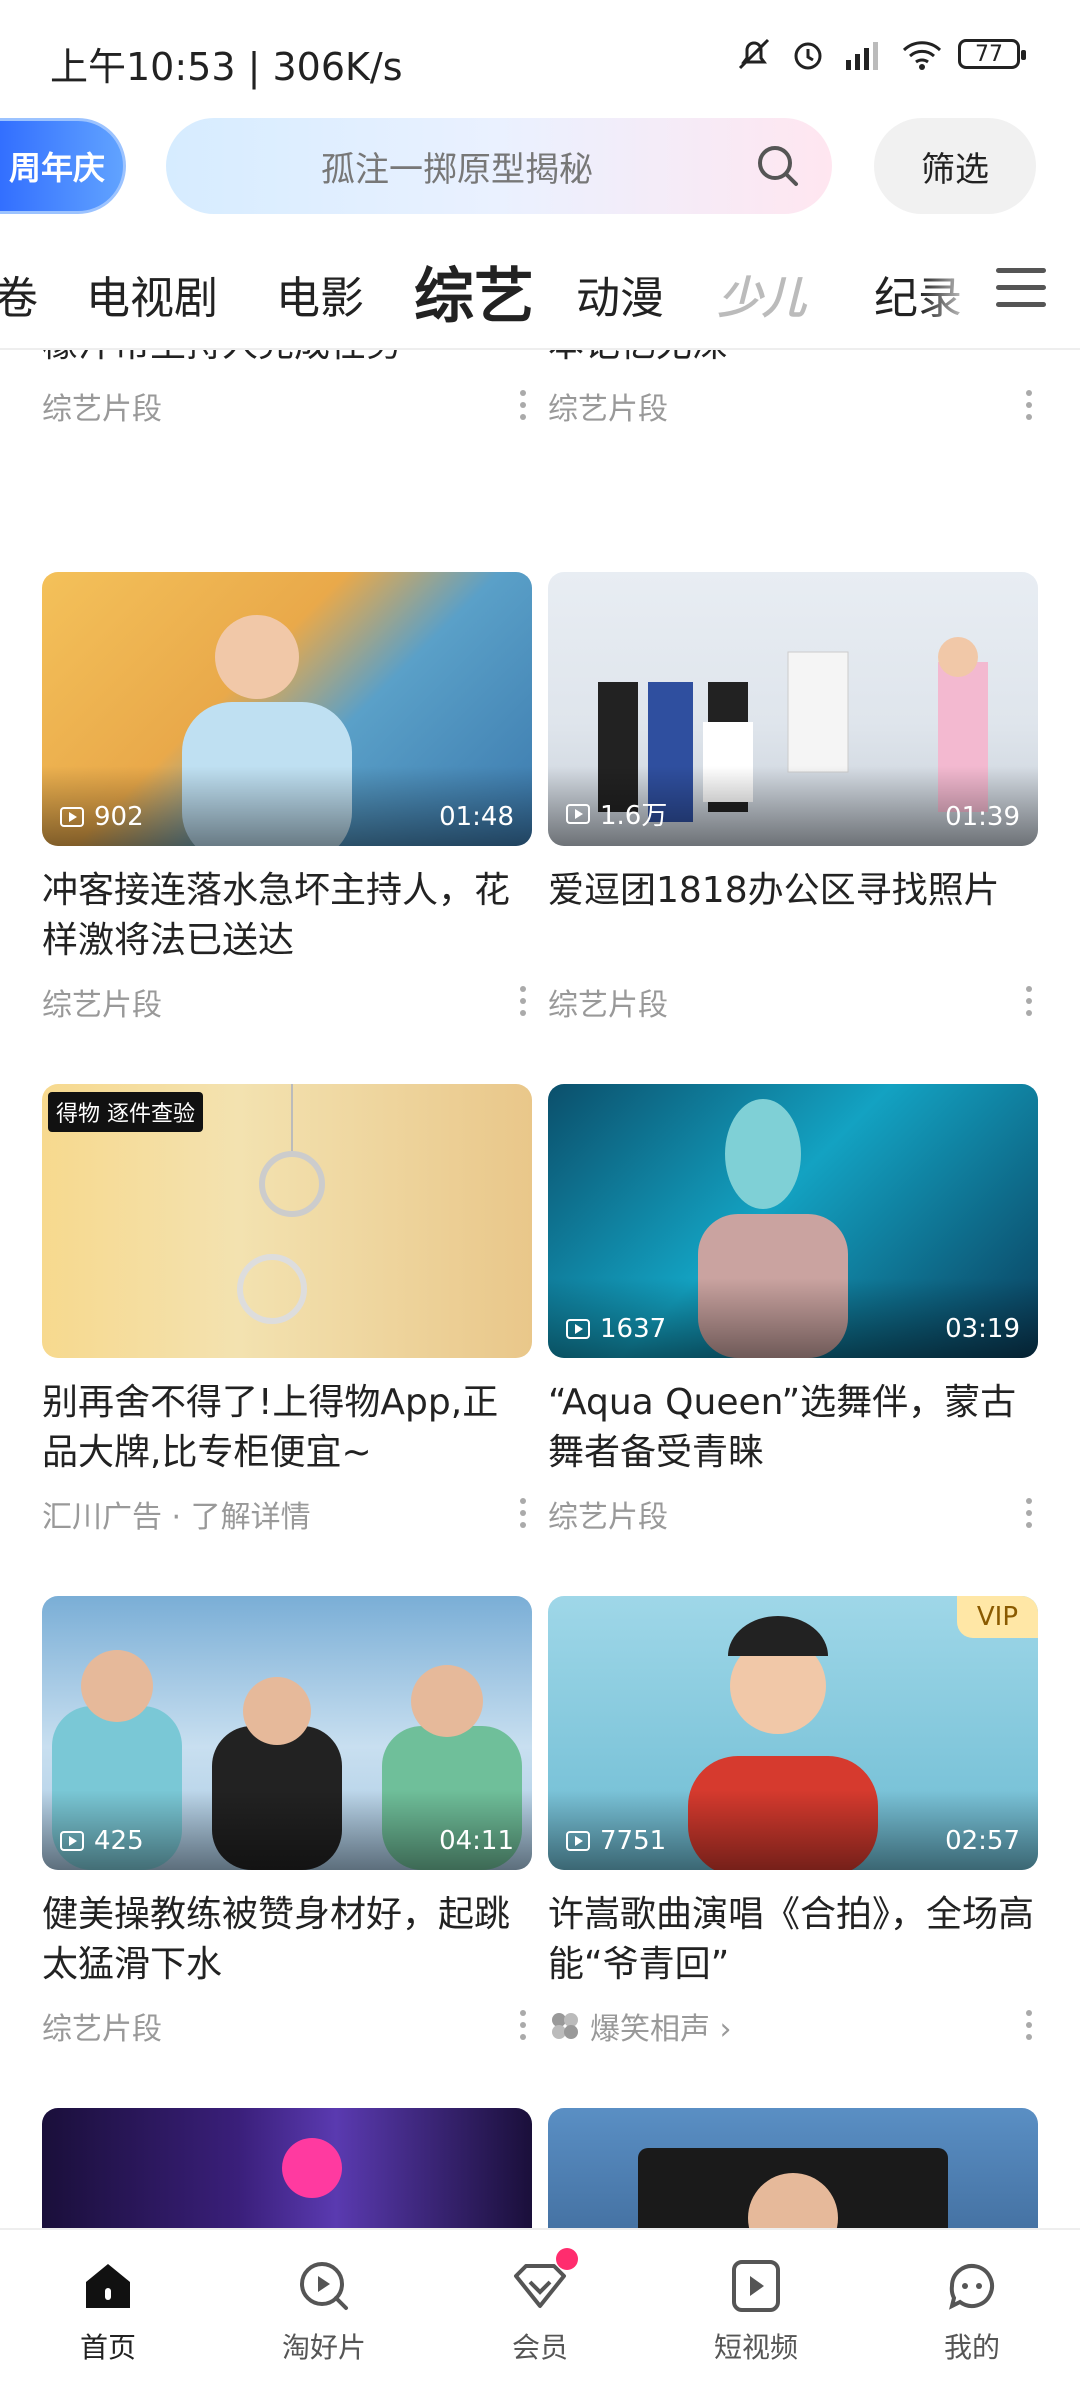 This screenshot has height=2402, width=1080. Describe the element at coordinates (793, 1428) in the screenshot. I see `video-title: “Aqua Queen”选舞伴，蒙古舞者备受青睐` at that location.